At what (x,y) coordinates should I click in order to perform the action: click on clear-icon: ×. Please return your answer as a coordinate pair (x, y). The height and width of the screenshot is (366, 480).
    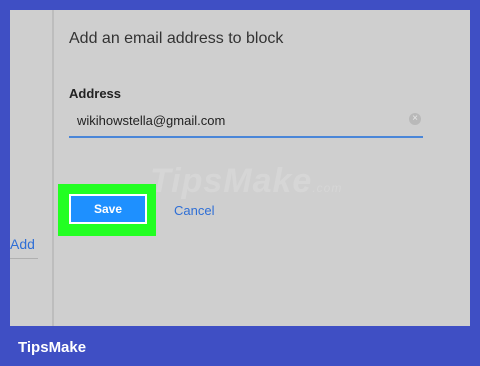
    Looking at the image, I should click on (415, 119).